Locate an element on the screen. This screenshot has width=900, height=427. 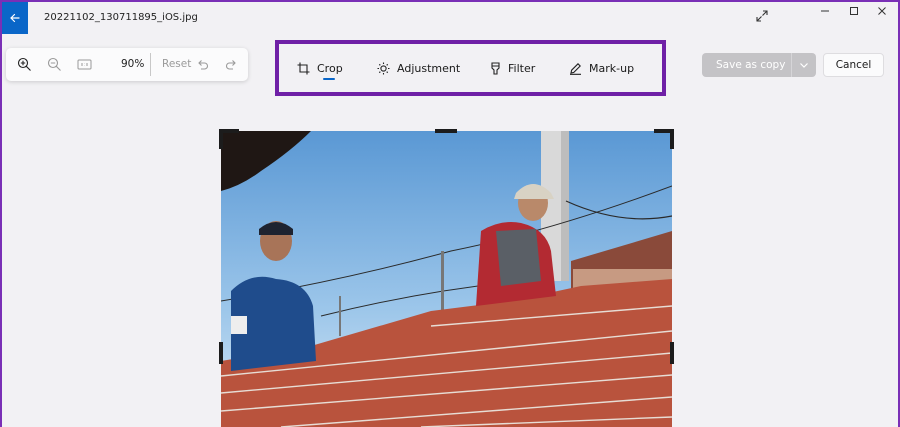
save-split-divider is located at coordinates (791, 65).